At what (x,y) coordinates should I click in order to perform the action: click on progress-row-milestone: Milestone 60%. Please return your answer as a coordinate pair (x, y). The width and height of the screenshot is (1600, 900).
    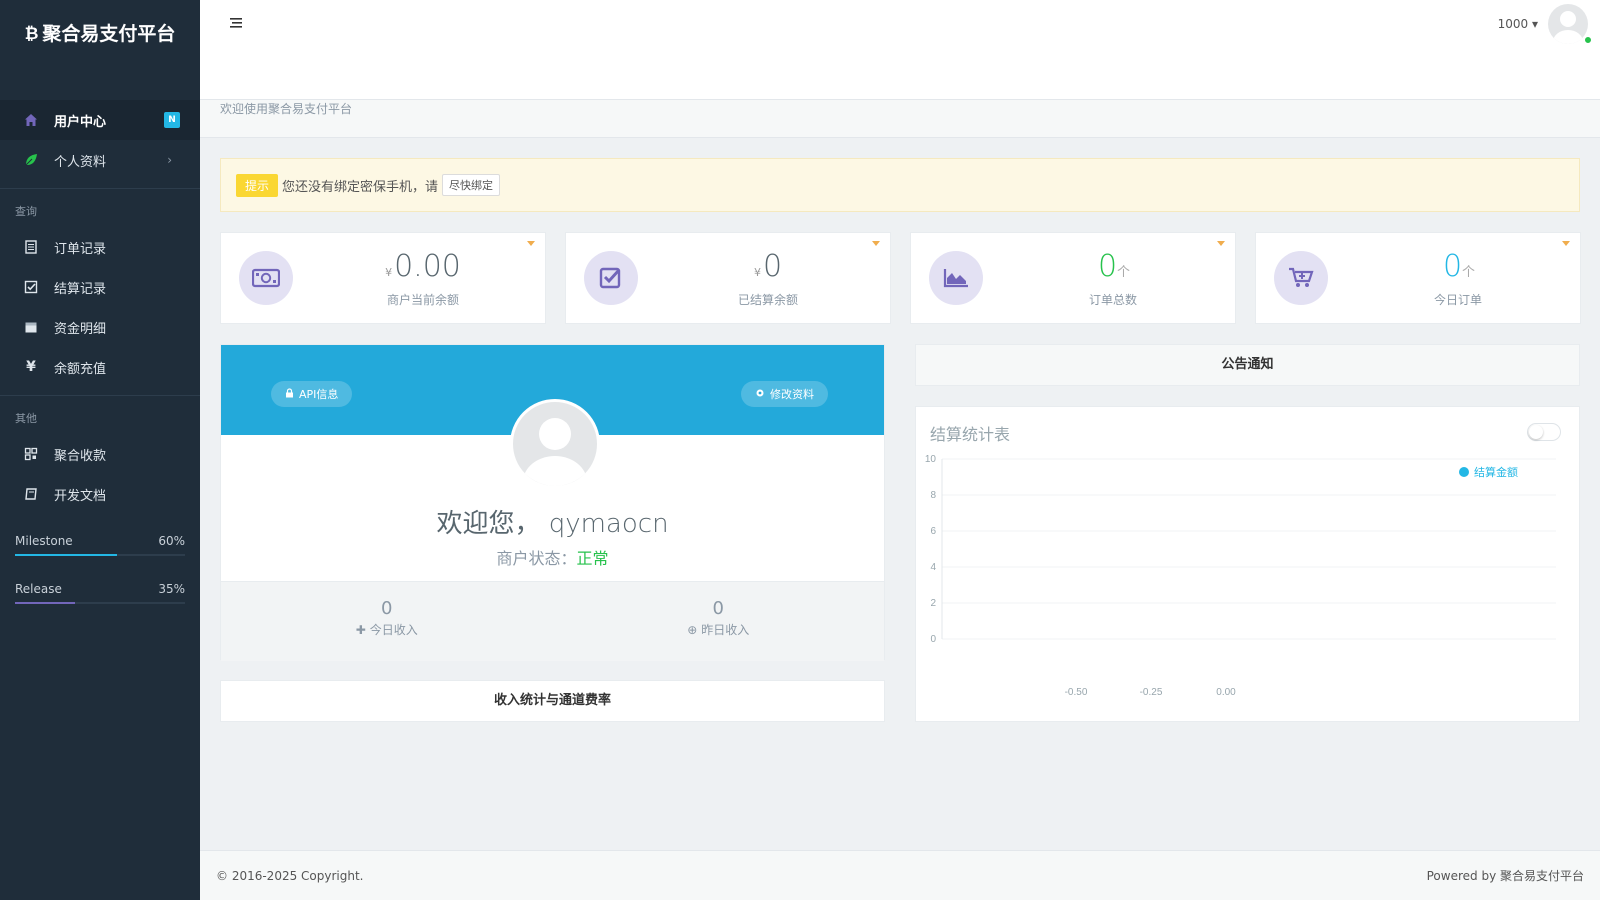
    Looking at the image, I should click on (100, 540).